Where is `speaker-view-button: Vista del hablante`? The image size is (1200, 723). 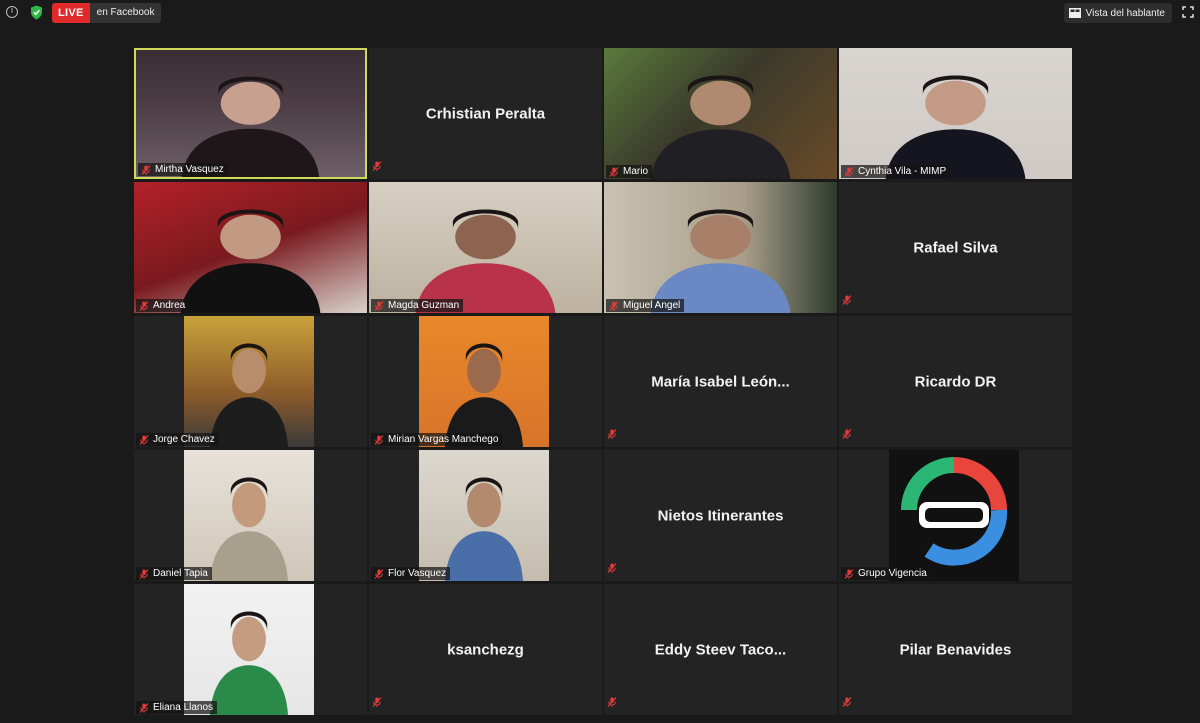 speaker-view-button: Vista del hablante is located at coordinates (1117, 13).